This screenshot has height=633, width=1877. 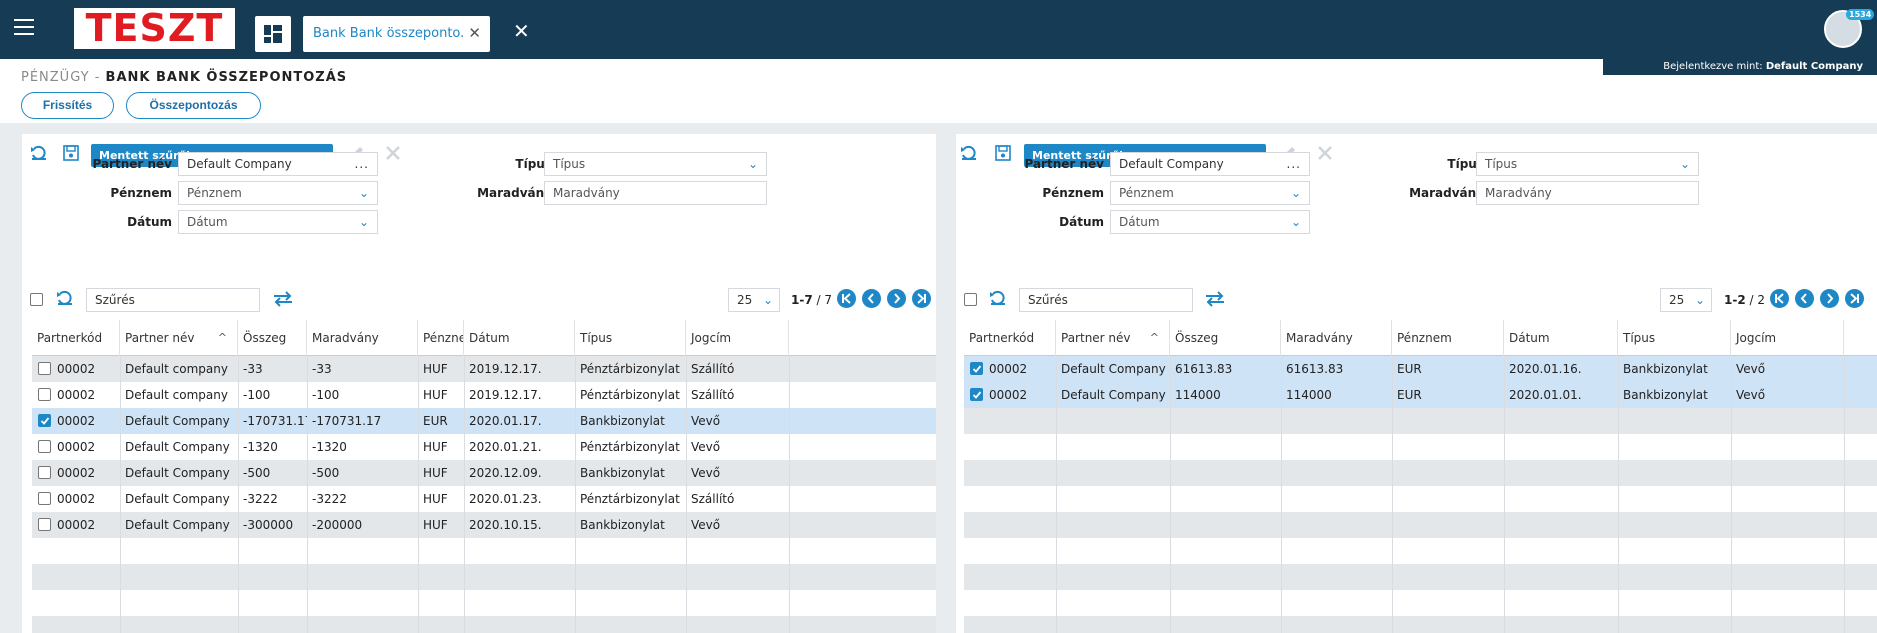 What do you see at coordinates (273, 34) in the screenshot?
I see `dashboard-button` at bounding box center [273, 34].